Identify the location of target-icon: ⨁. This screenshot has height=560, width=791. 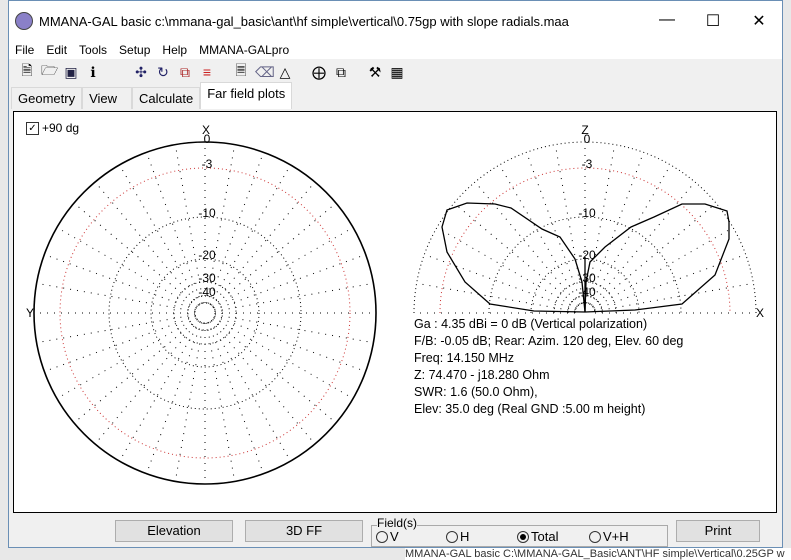
(319, 72).